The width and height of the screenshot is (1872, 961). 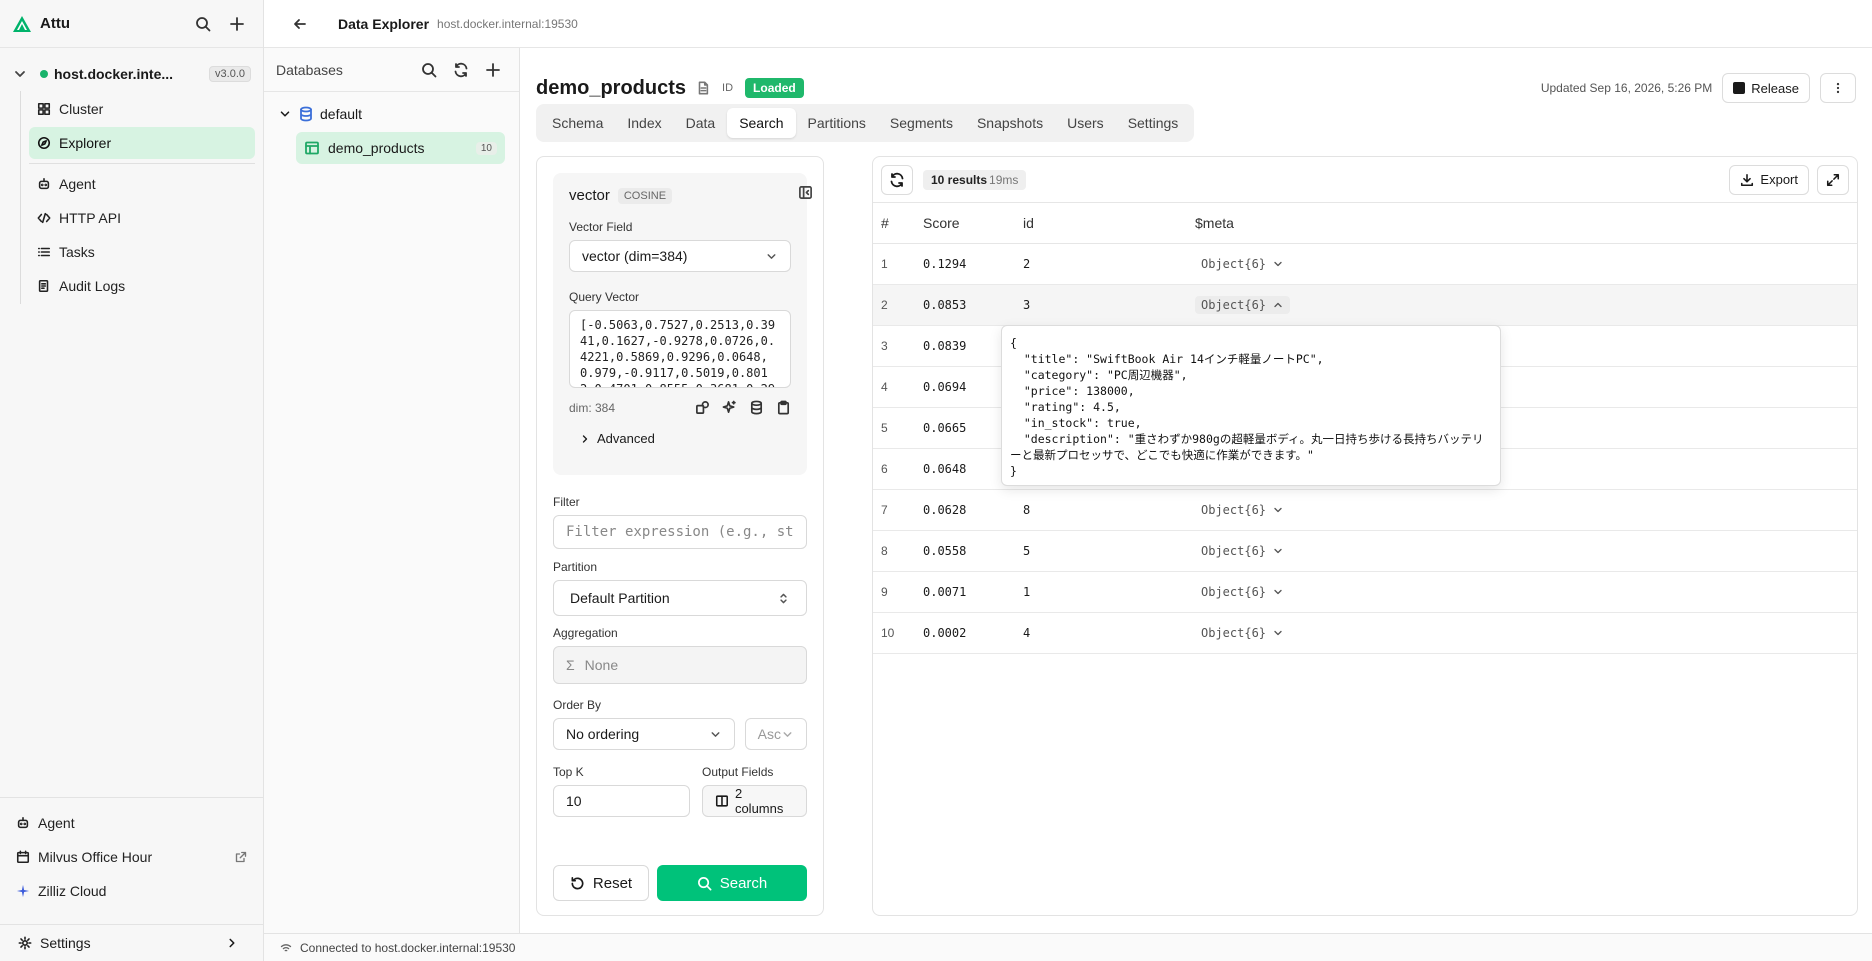 I want to click on output-fields-value: 2 columns, so click(x=759, y=801).